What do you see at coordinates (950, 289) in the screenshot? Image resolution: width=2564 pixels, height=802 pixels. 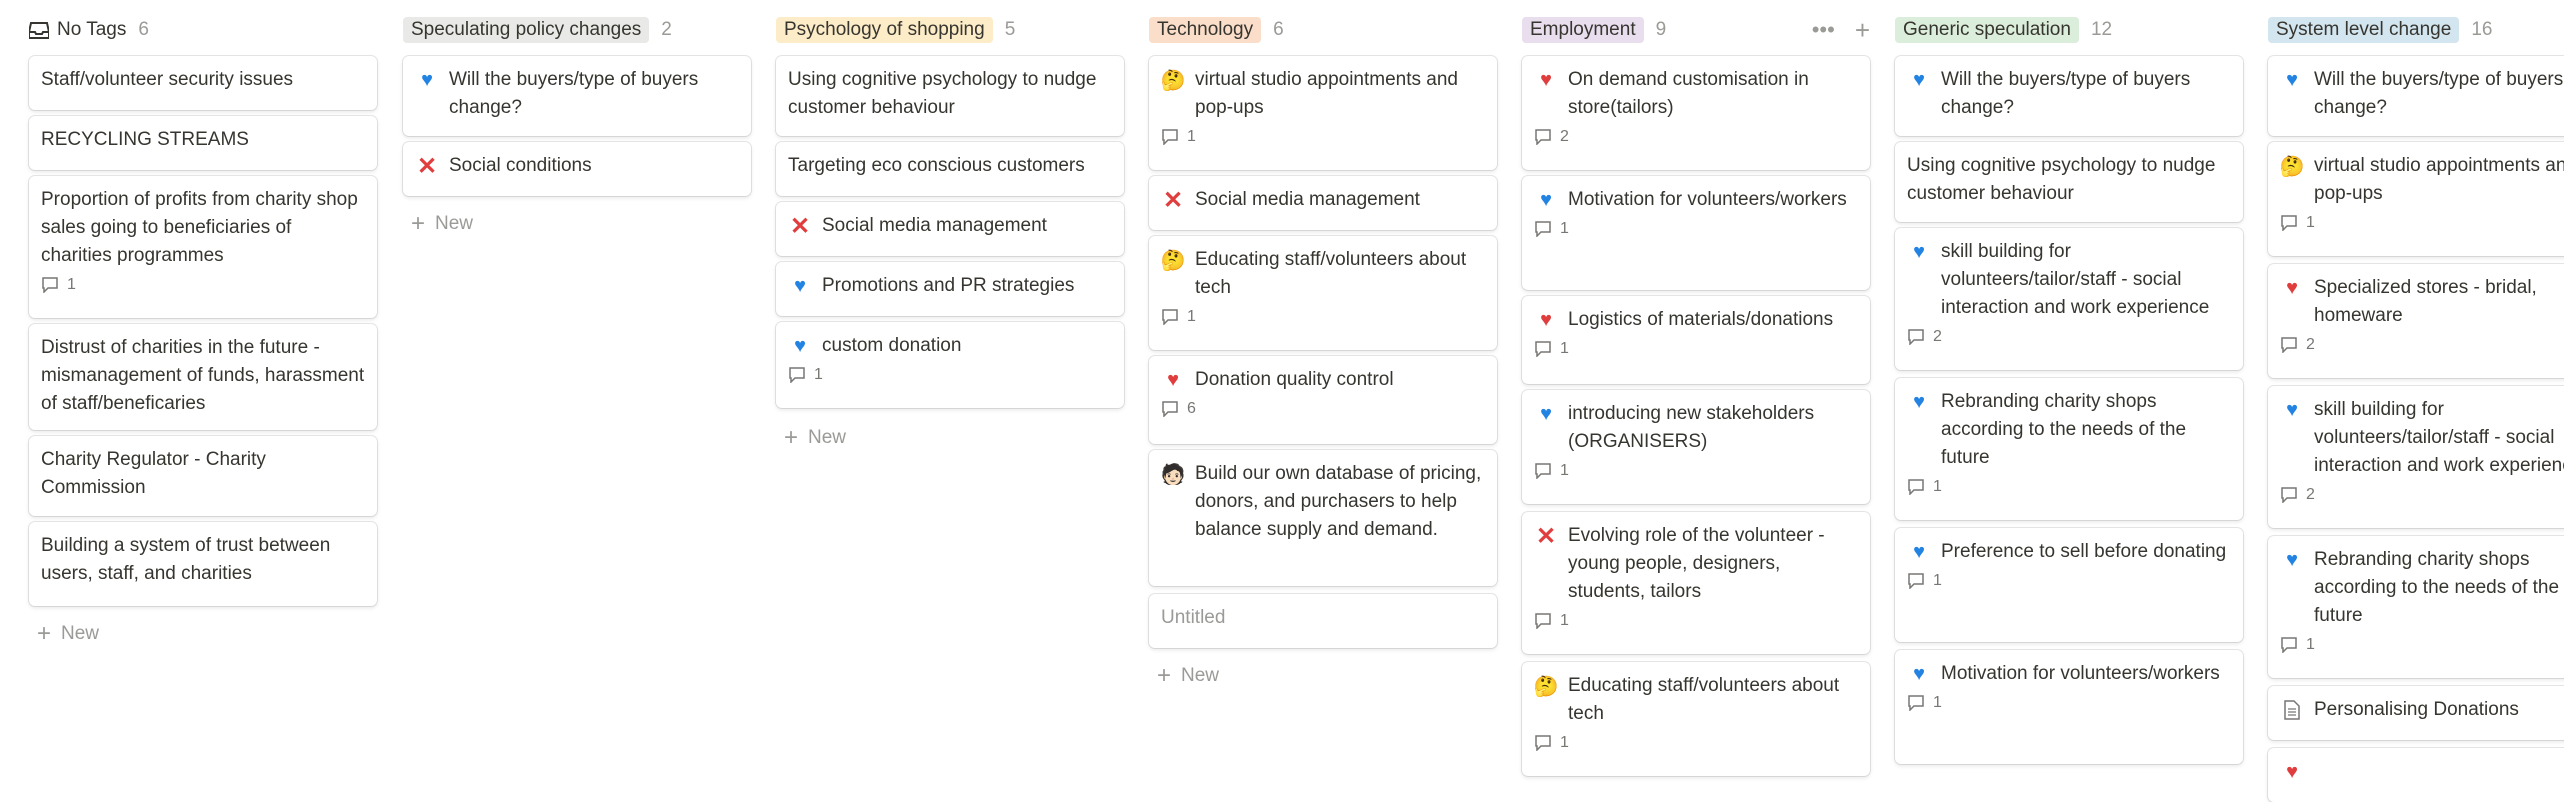 I see `board-card: ♥ Promotions and PR strategies` at bounding box center [950, 289].